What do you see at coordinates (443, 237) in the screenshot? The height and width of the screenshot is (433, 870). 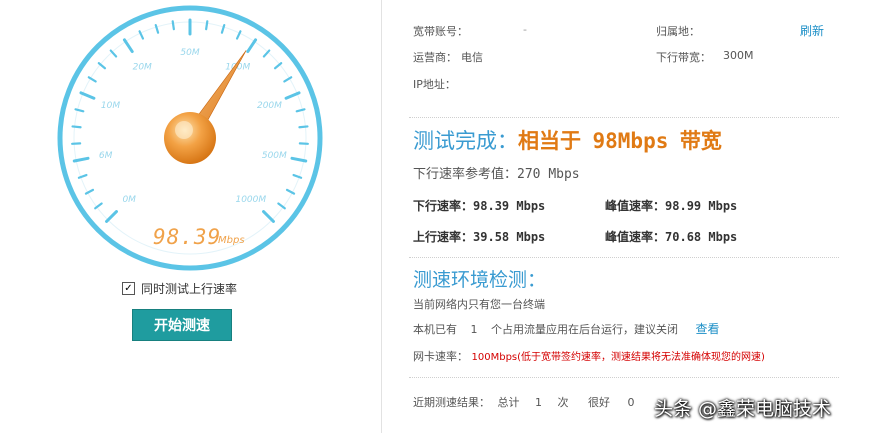 I see `up-rate-label: 上行速率：` at bounding box center [443, 237].